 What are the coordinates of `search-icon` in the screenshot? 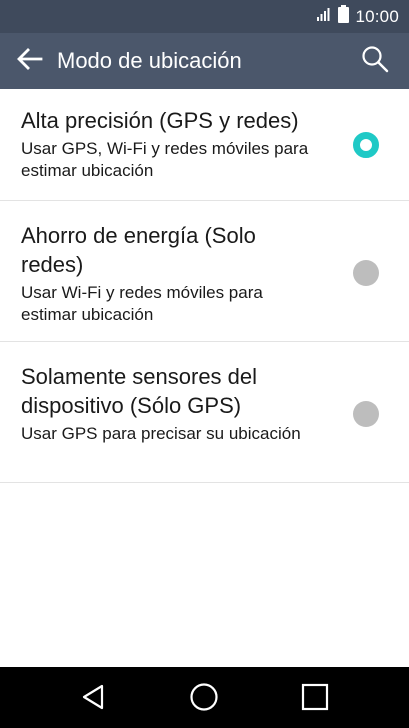 It's located at (375, 61).